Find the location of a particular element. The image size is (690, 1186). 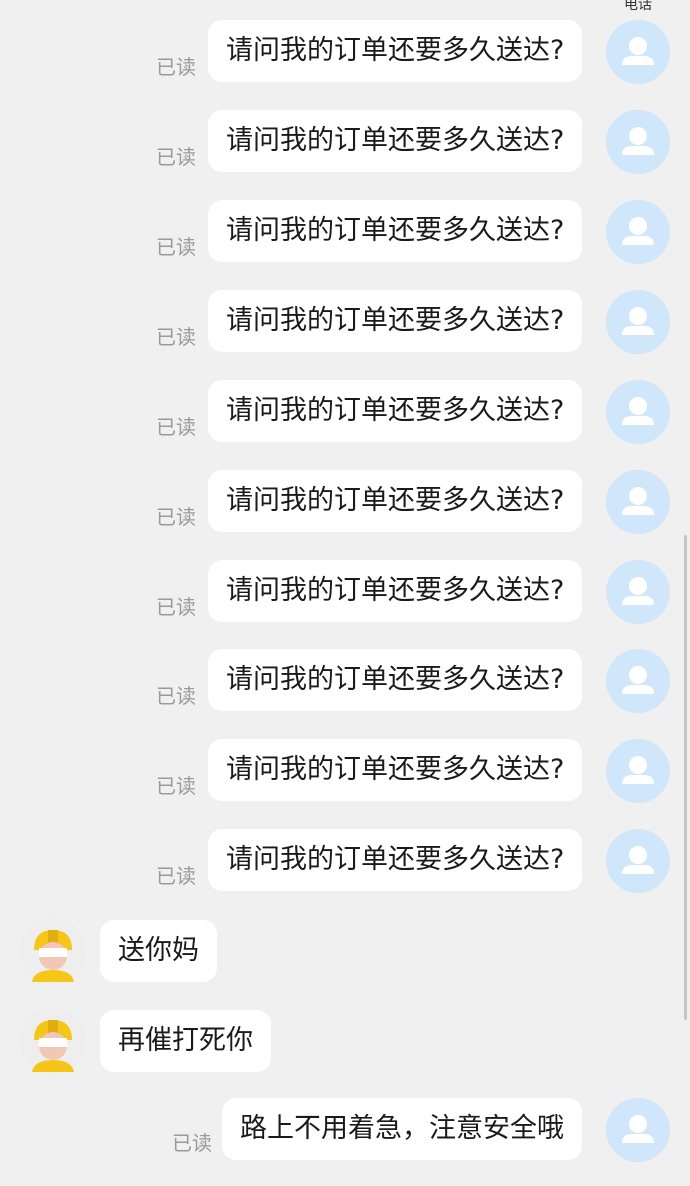

message-row: 已读 路上不用着急，注意安全哦 is located at coordinates (345, 1131).